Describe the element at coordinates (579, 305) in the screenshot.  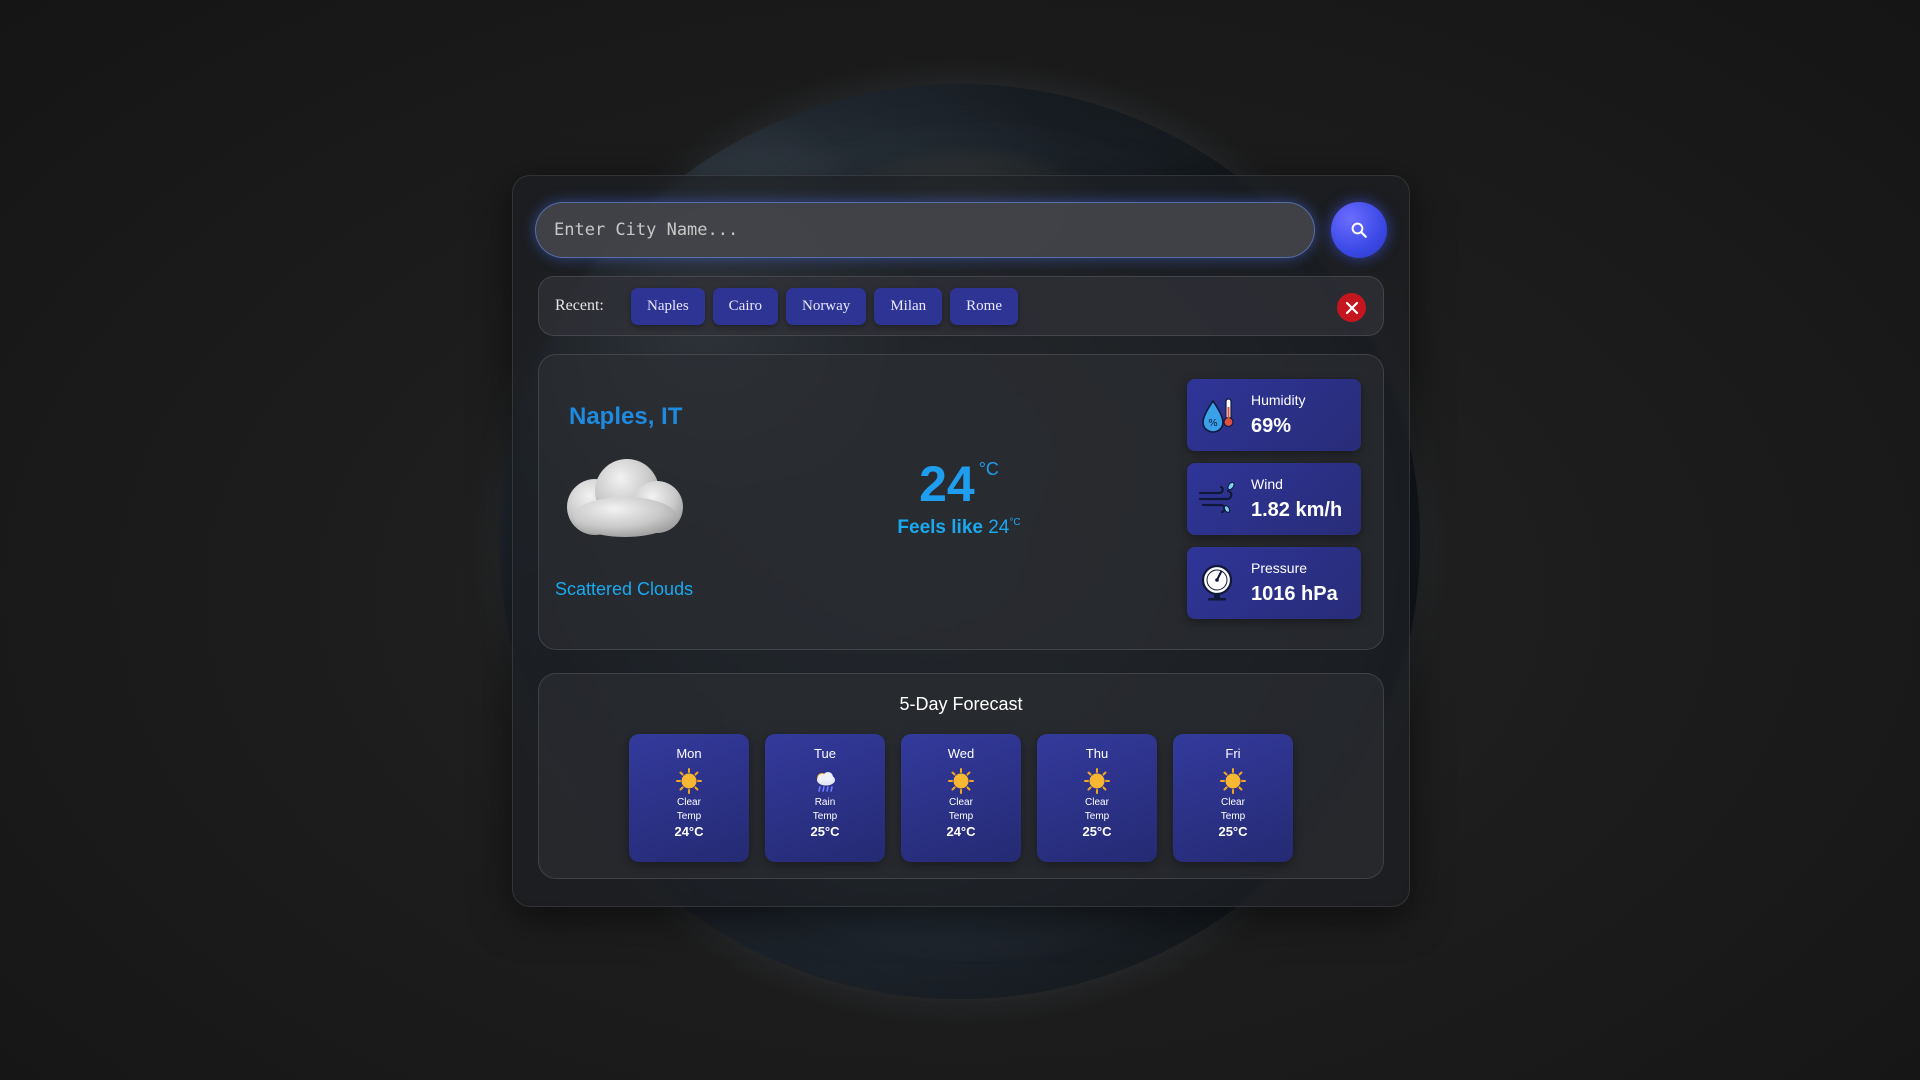
I see `recent-label: Recent:` at that location.